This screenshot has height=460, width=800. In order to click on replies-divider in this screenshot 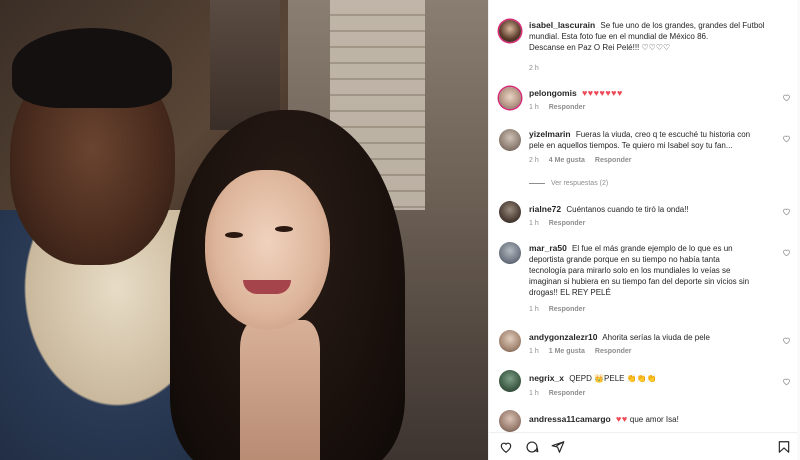, I will do `click(537, 183)`.